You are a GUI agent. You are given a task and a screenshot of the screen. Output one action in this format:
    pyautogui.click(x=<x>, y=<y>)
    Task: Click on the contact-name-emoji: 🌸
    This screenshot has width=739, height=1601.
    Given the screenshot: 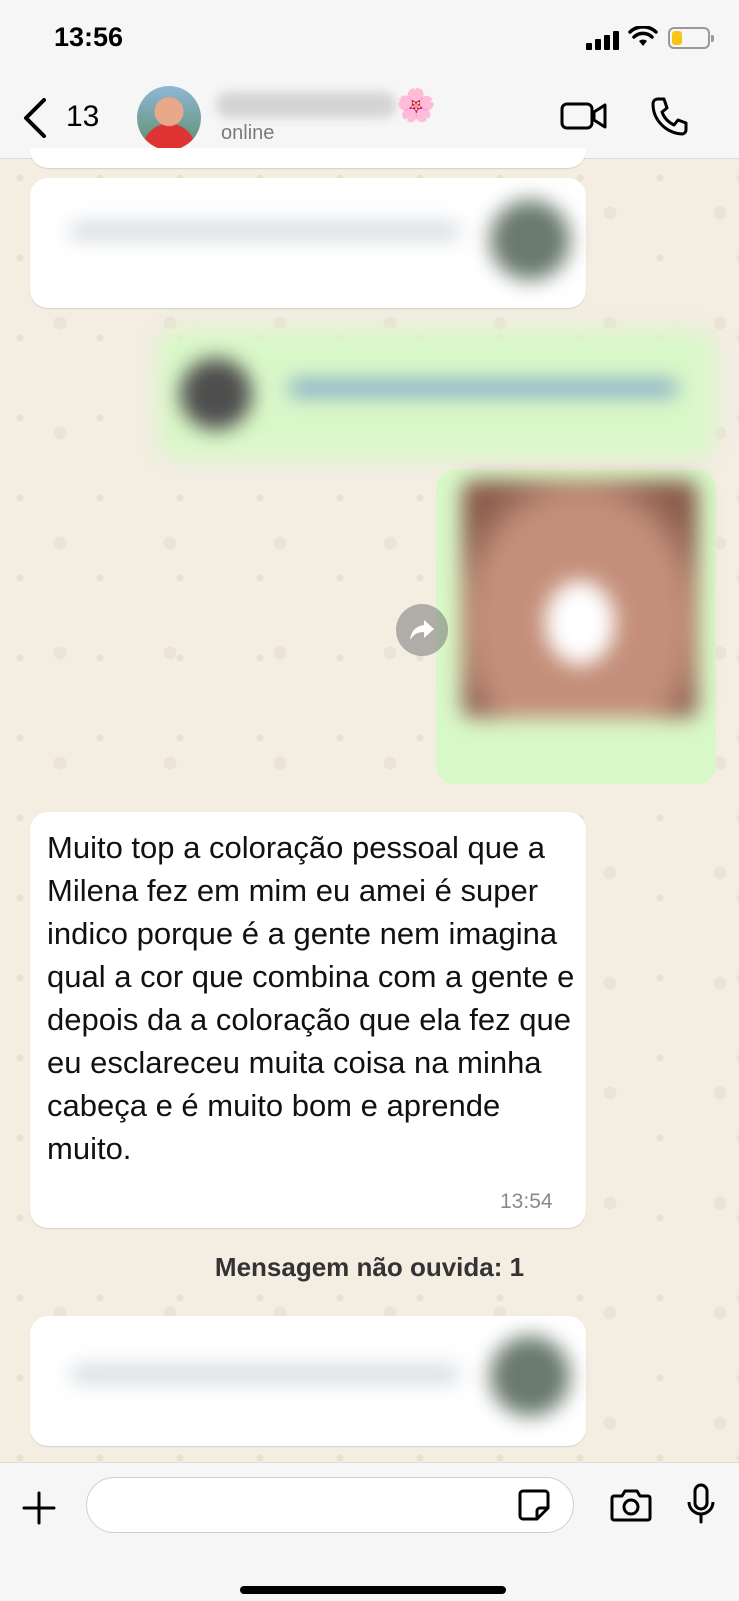 What is the action you would take?
    pyautogui.click(x=416, y=105)
    